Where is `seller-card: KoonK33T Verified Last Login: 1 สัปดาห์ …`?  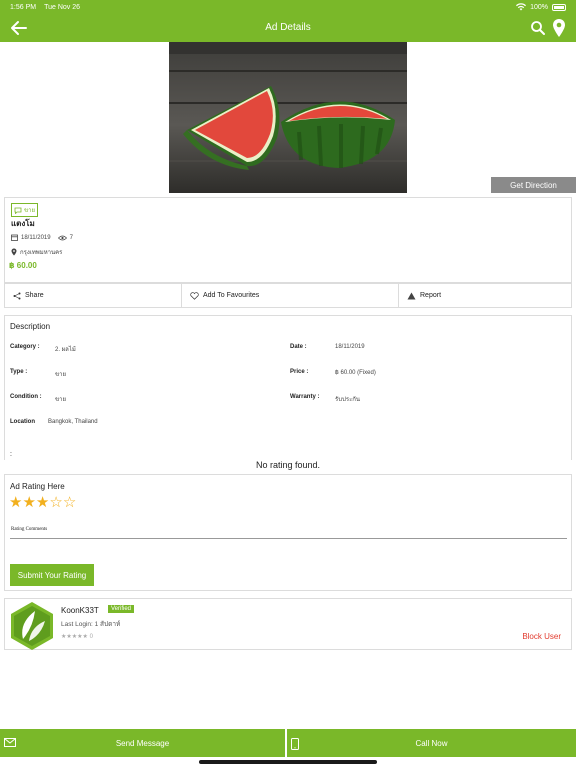
seller-card: KoonK33T Verified Last Login: 1 สัปดาห์ … is located at coordinates (288, 624).